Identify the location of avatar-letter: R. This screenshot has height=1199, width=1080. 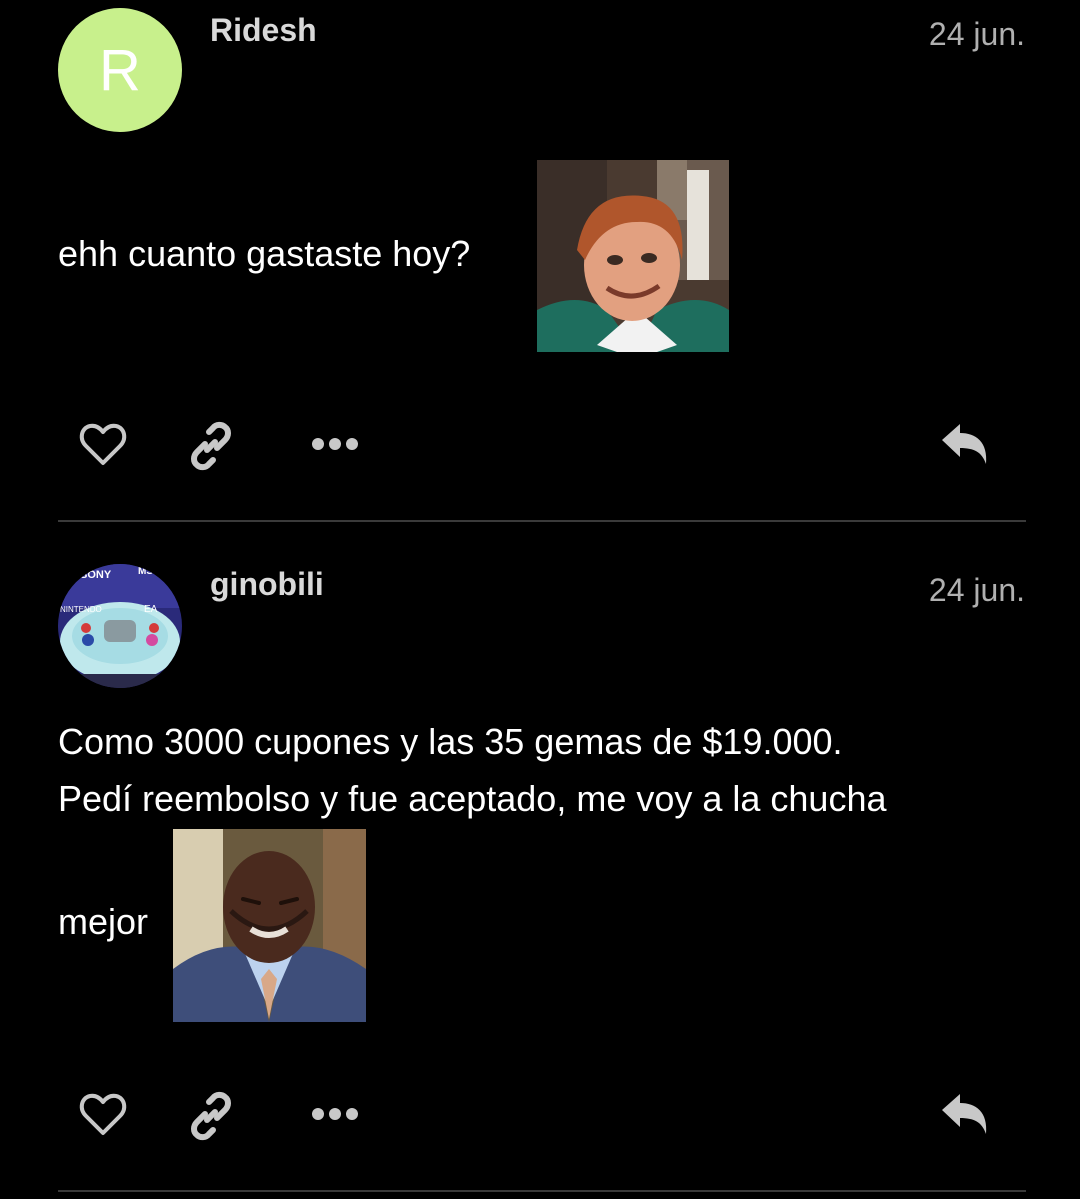
(120, 70).